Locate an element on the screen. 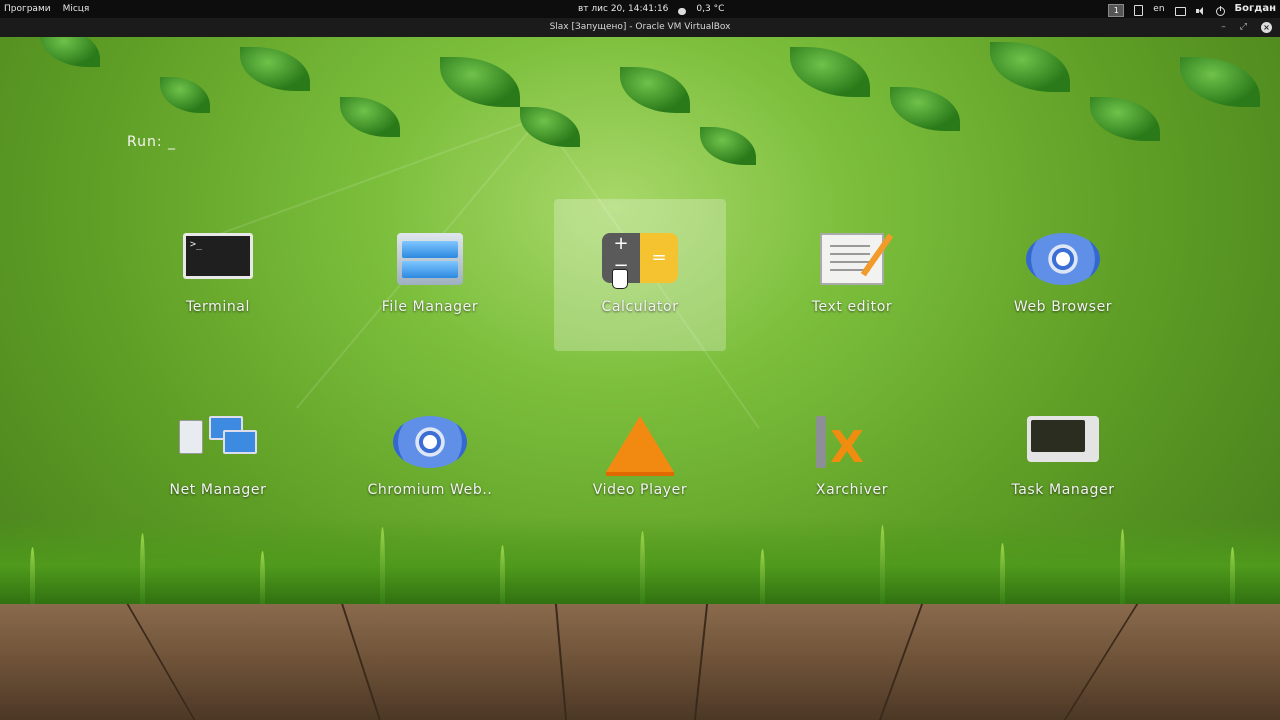  places-menu: Місця is located at coordinates (76, 9).